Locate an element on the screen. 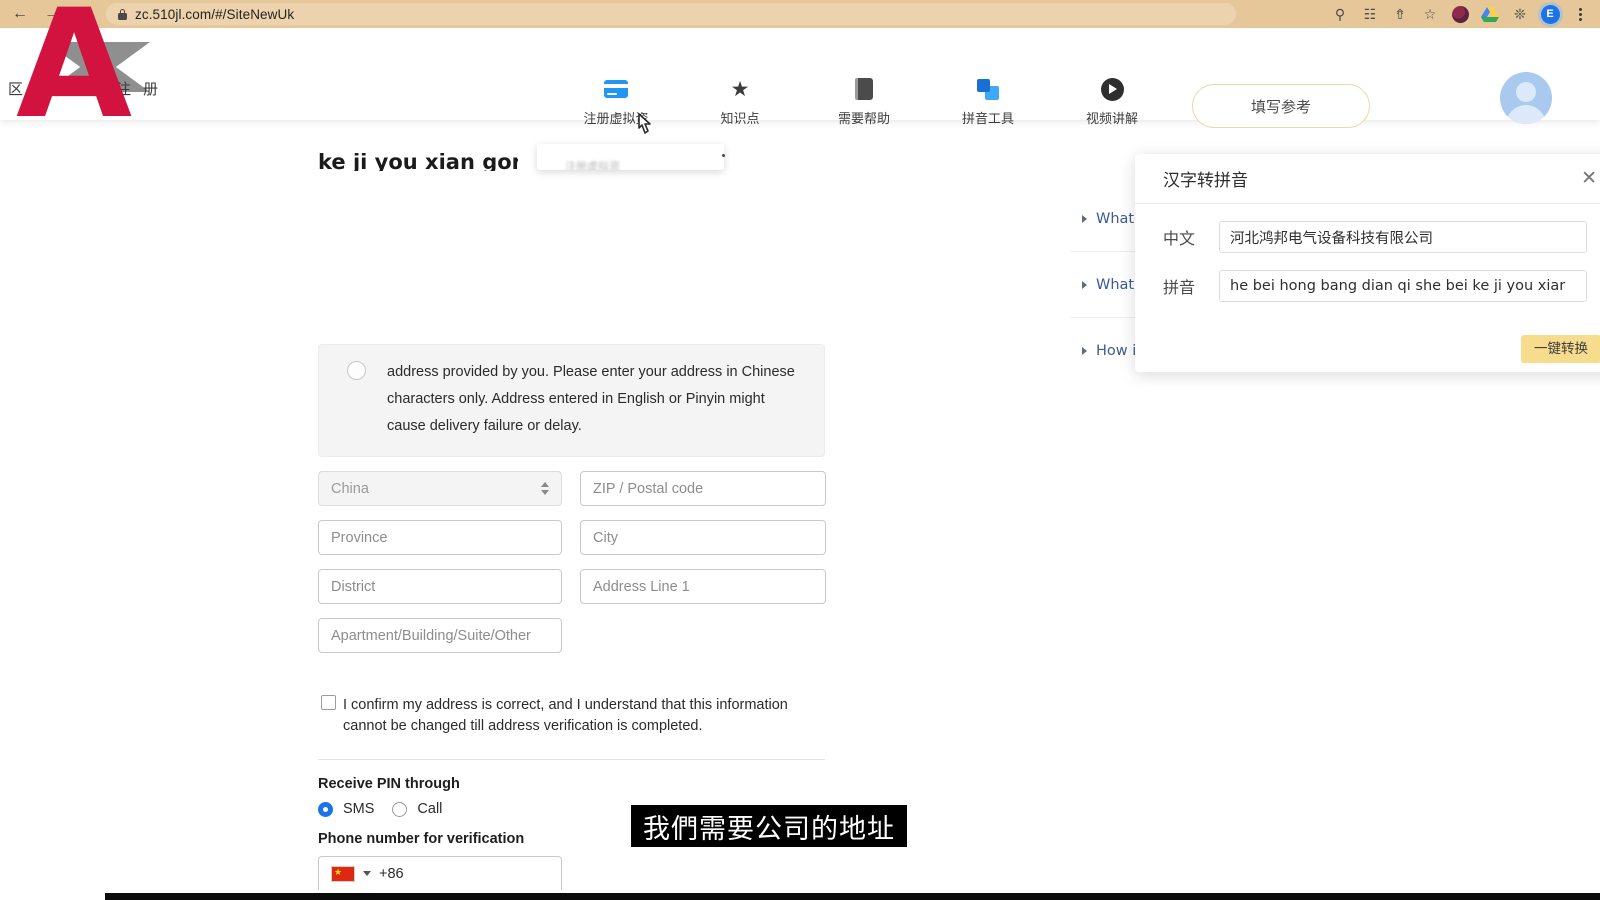 The width and height of the screenshot is (1600, 900). bookmark-star-icon: ☆ is located at coordinates (1430, 14).